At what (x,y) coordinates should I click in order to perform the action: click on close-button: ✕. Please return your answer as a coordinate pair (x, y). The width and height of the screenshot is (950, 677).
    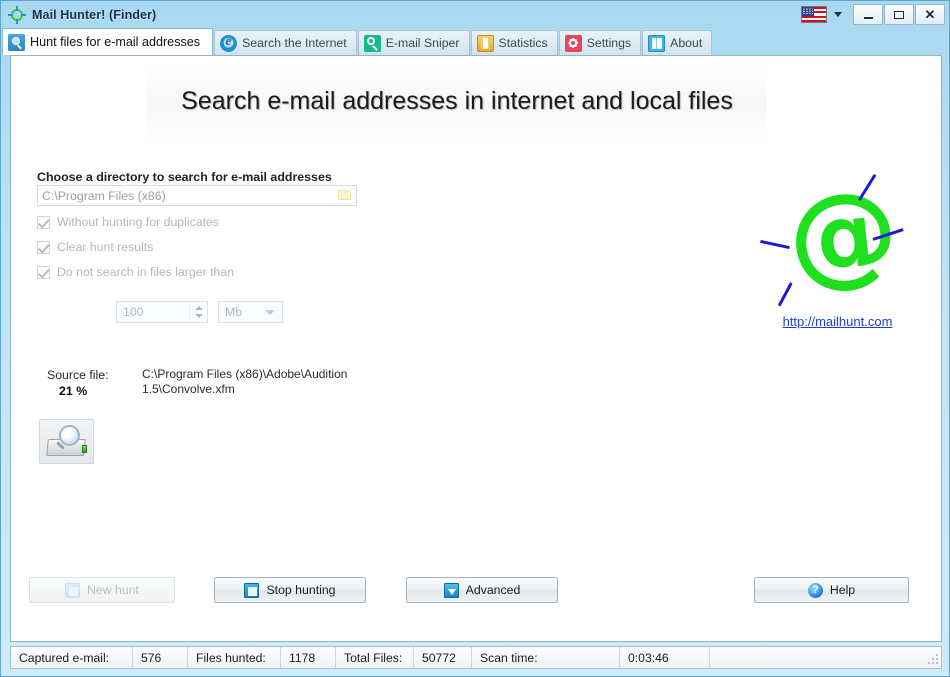
    Looking at the image, I should click on (930, 14).